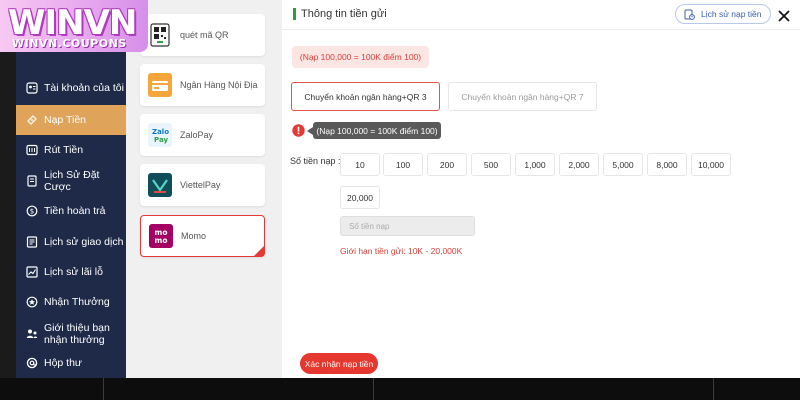 The image size is (800, 400). I want to click on sidebar-item-label: Lịch Sử Đặt Cược, so click(72, 181).